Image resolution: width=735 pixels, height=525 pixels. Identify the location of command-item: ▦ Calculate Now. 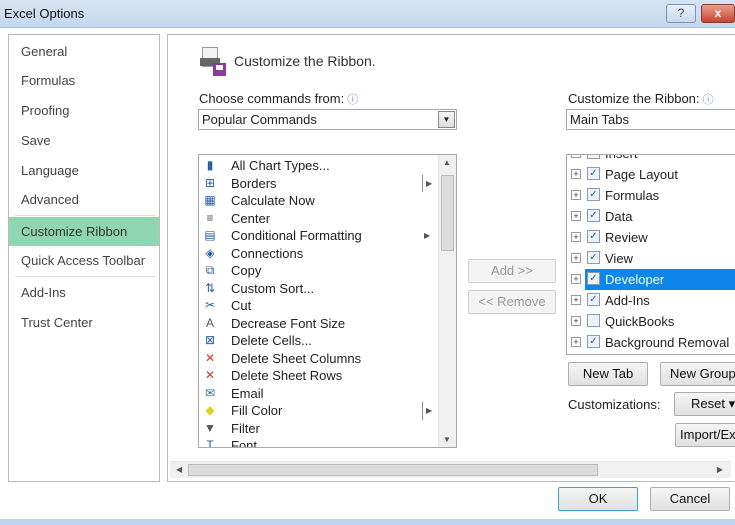
(319, 201).